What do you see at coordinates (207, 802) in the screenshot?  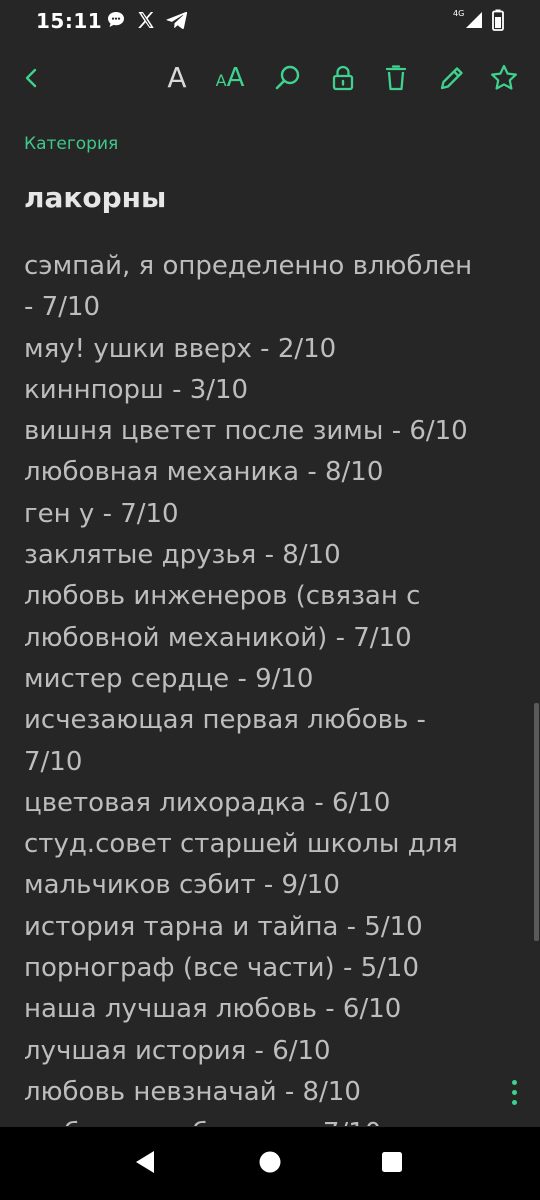 I see `note-line: цветовая лихорадка - 6/10` at bounding box center [207, 802].